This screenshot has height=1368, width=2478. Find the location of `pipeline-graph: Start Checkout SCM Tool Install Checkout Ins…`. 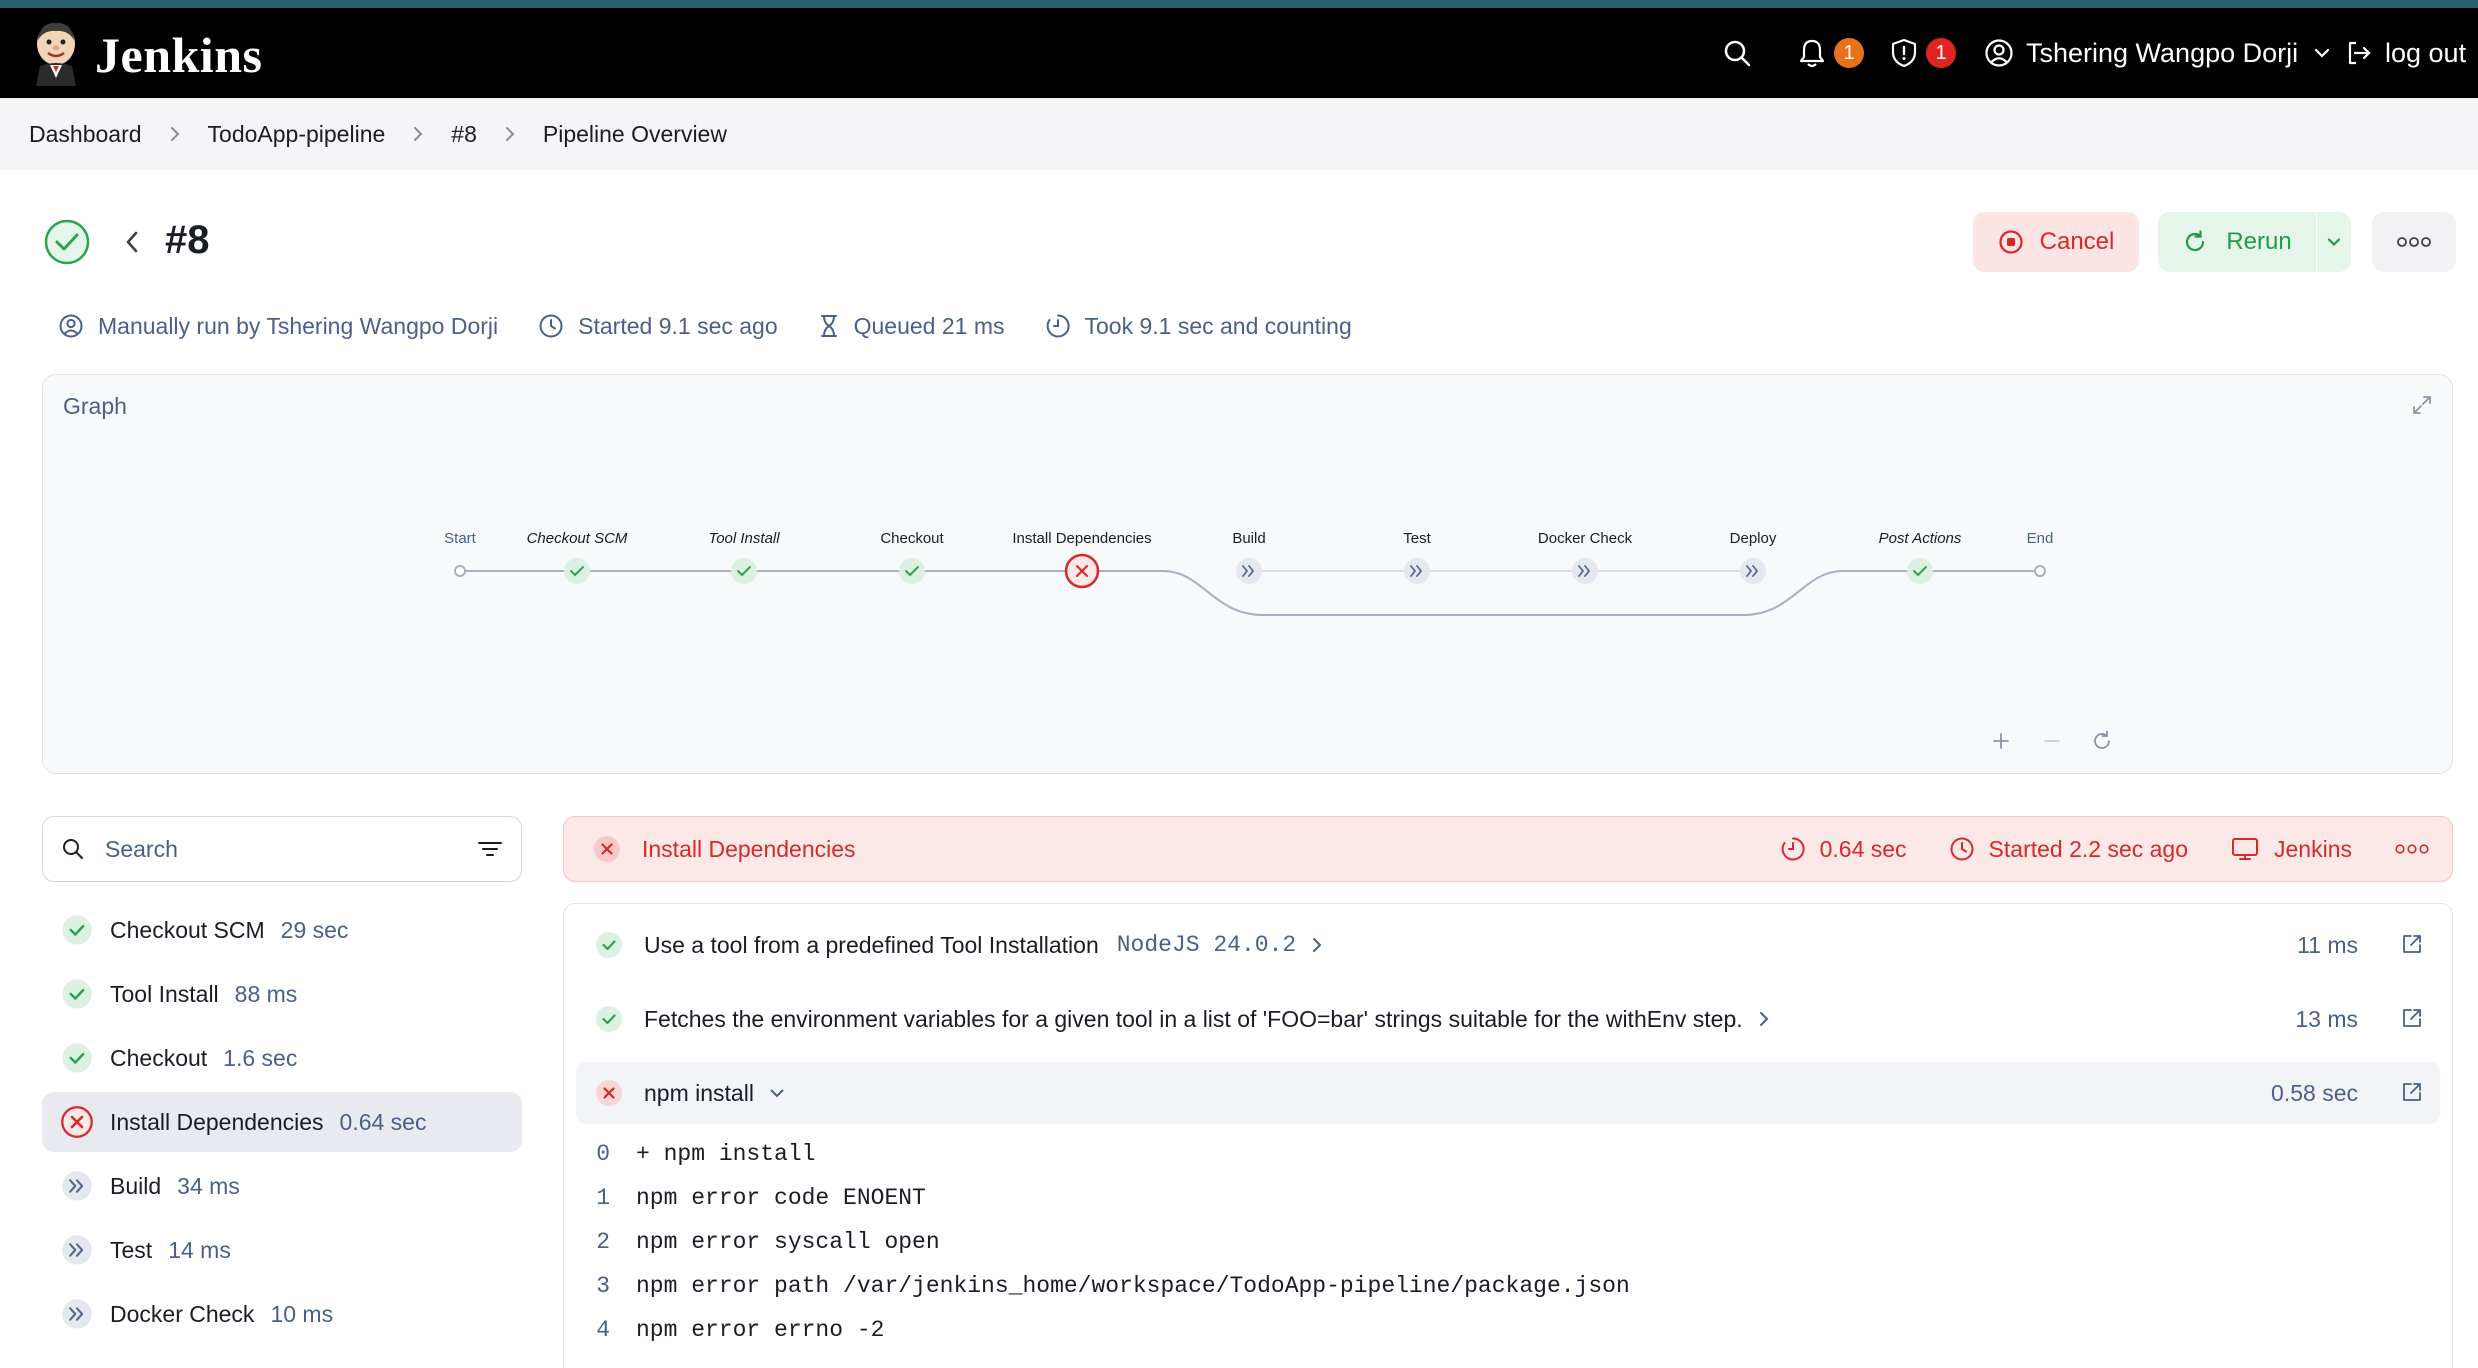

pipeline-graph: Start Checkout SCM Tool Install Checkout Ins… is located at coordinates (1248, 573).